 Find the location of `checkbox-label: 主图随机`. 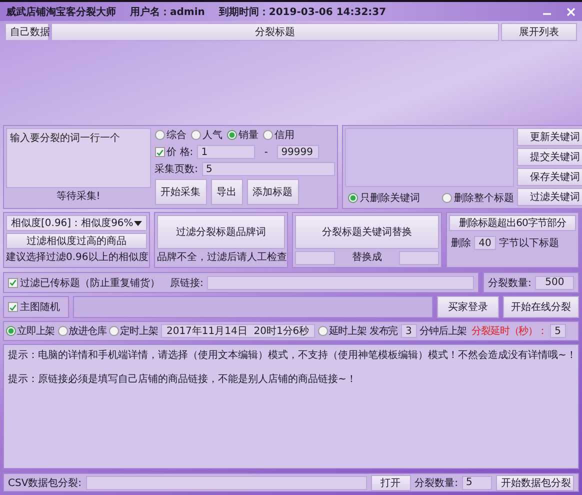

checkbox-label: 主图随机 is located at coordinates (40, 307).